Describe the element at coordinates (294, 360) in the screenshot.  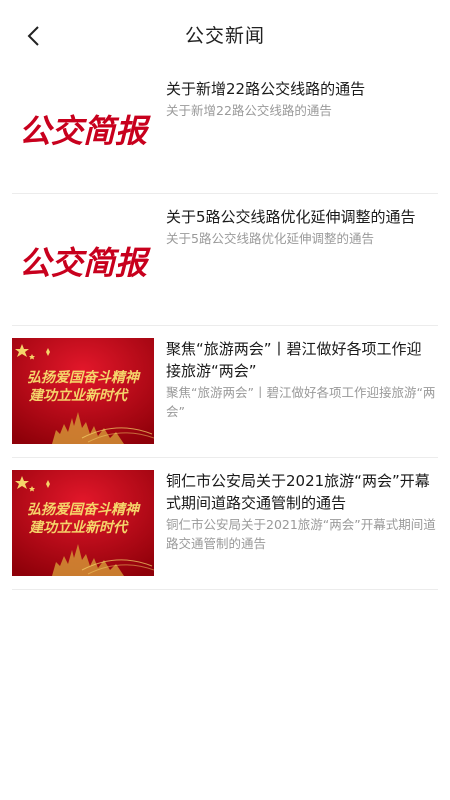
I see `news-title: 聚焦“旅游两会”丨碧江做好各项工作迎接旅游“两会”` at that location.